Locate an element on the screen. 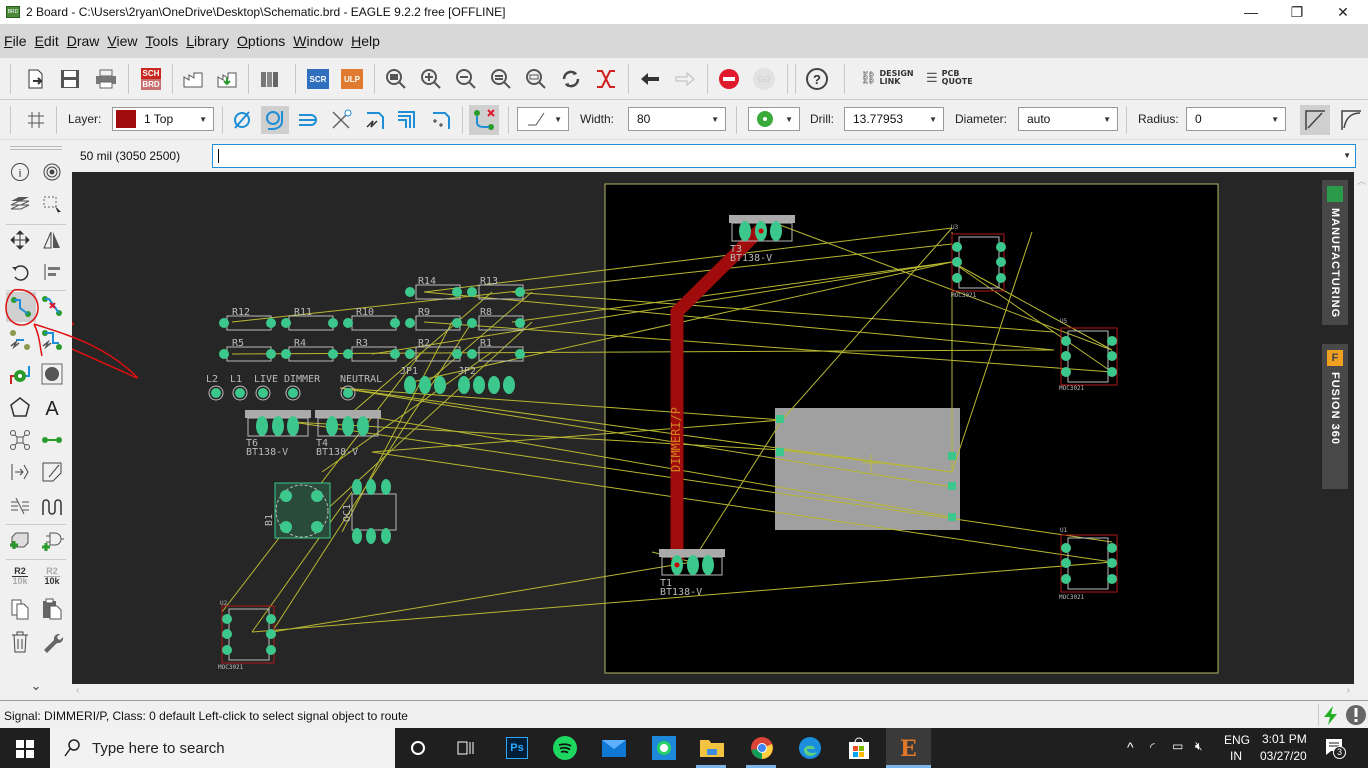 Image resolution: width=1368 pixels, height=768 pixels. switch-sch-brd-button: SCH BRD is located at coordinates (151, 79).